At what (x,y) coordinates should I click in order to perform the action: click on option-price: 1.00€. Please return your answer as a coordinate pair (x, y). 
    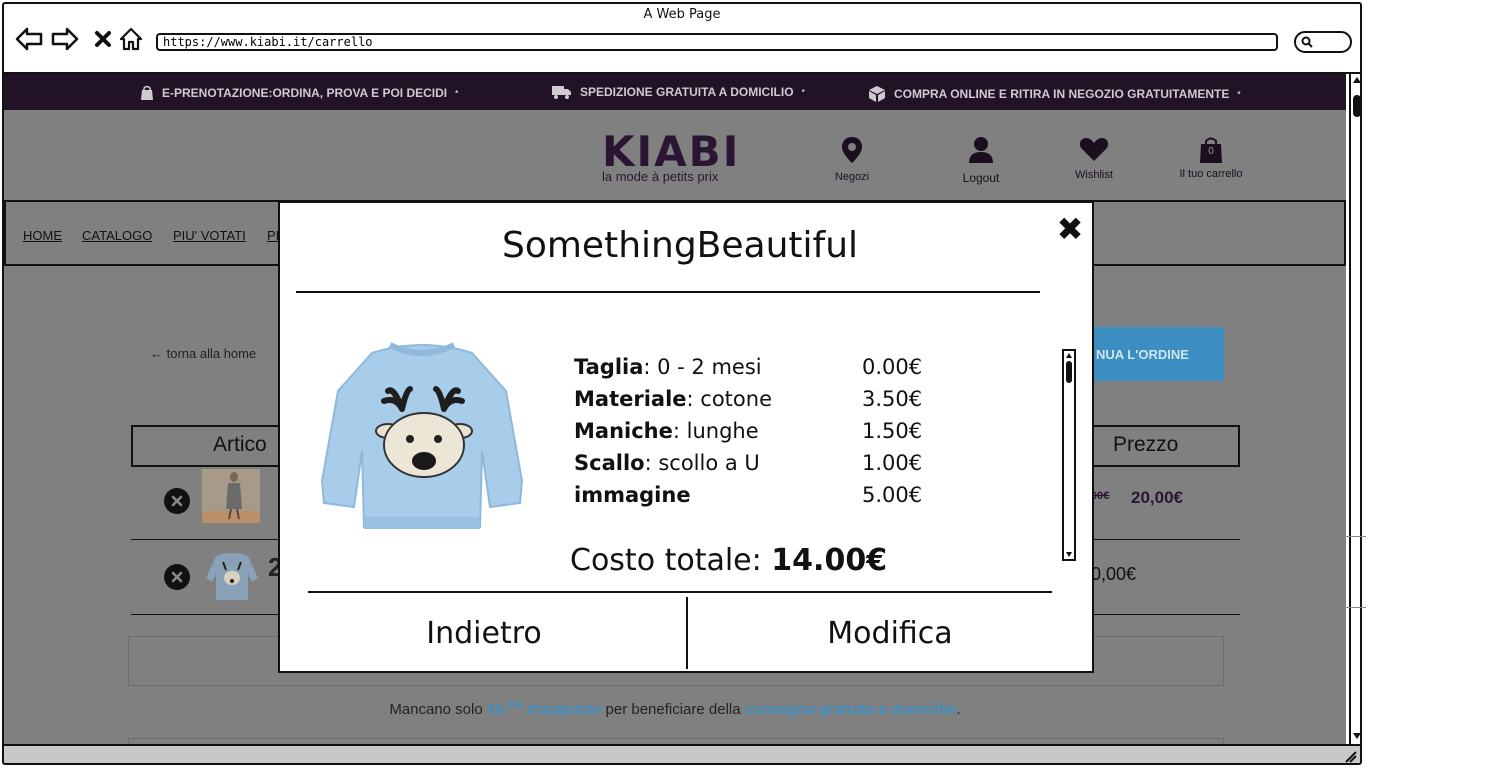
    Looking at the image, I should click on (892, 463).